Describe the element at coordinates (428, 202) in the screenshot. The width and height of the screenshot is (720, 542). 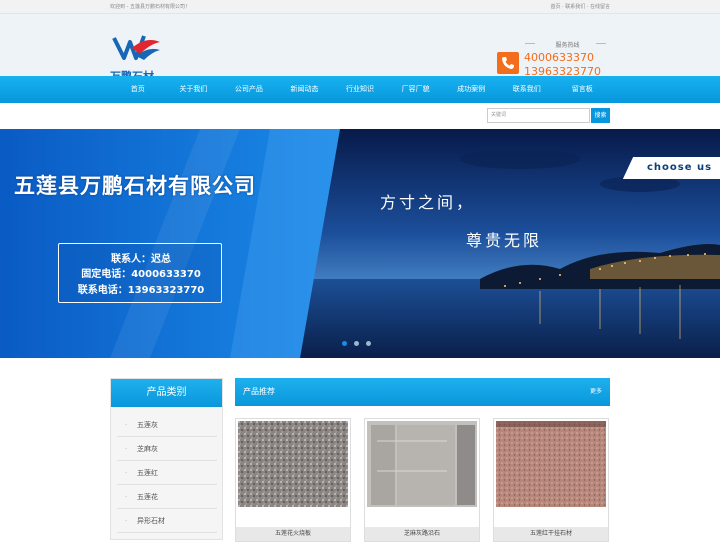
I see `banner-slogan-1: 方寸之间，` at that location.